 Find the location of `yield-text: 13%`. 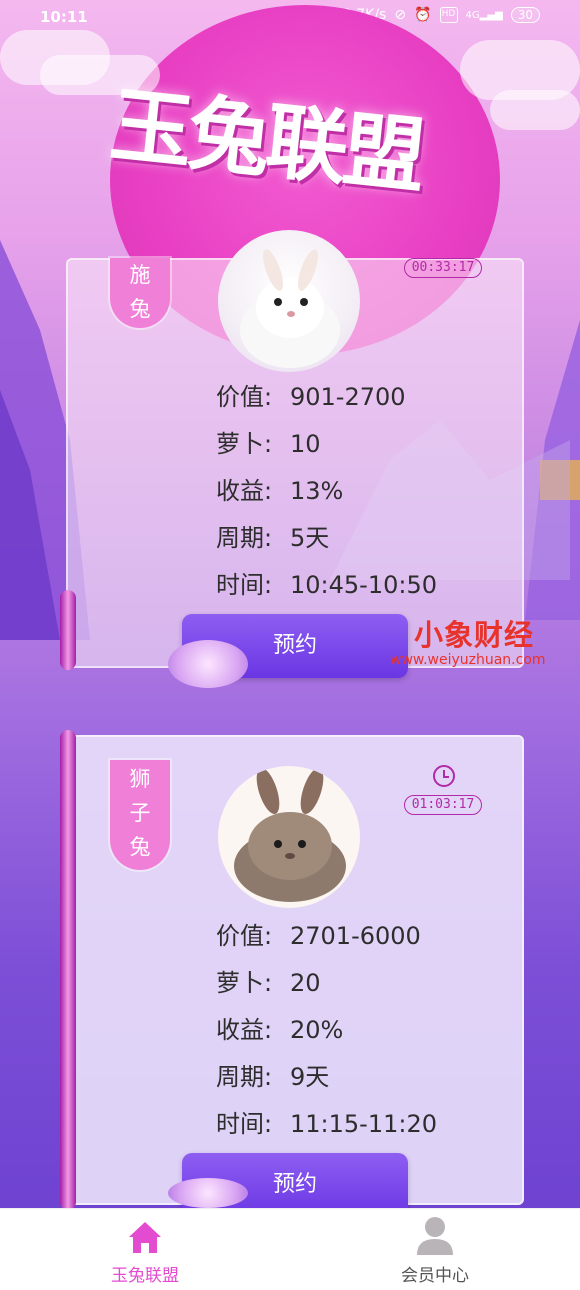

yield-text: 13% is located at coordinates (317, 491).